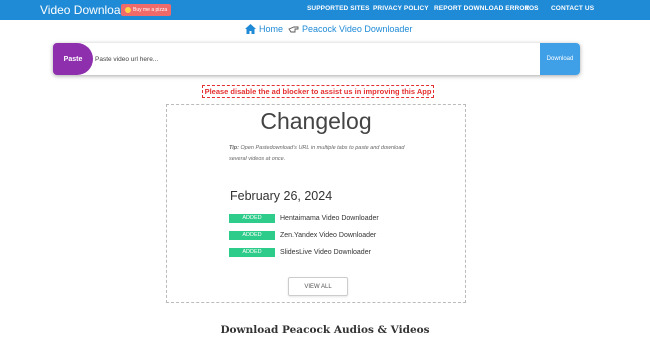 This screenshot has height=342, width=650. I want to click on list-item: ADDED SlidesLive Video Downloader, so click(300, 252).